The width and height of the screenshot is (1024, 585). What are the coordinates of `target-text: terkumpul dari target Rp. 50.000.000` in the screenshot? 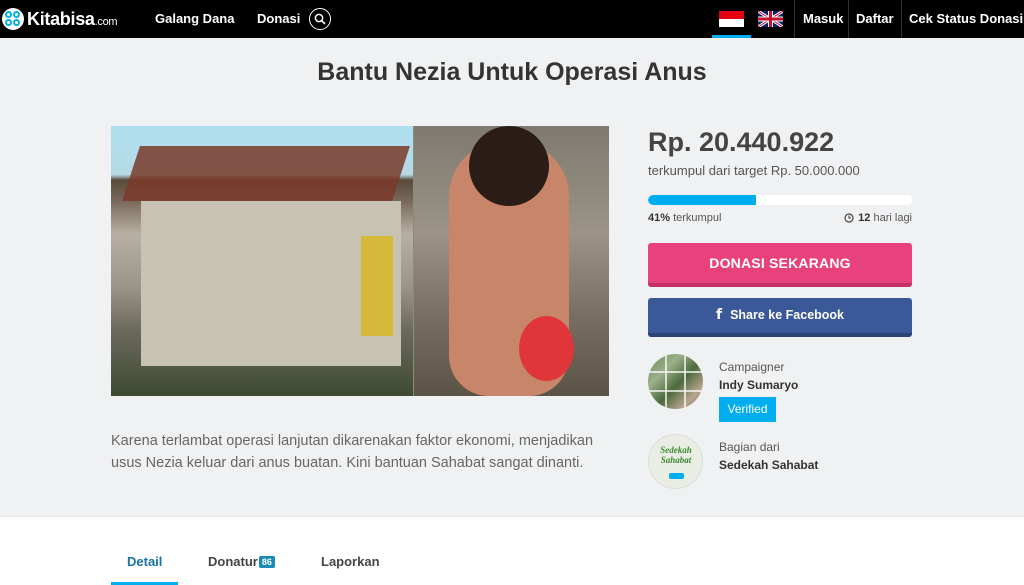 It's located at (754, 170).